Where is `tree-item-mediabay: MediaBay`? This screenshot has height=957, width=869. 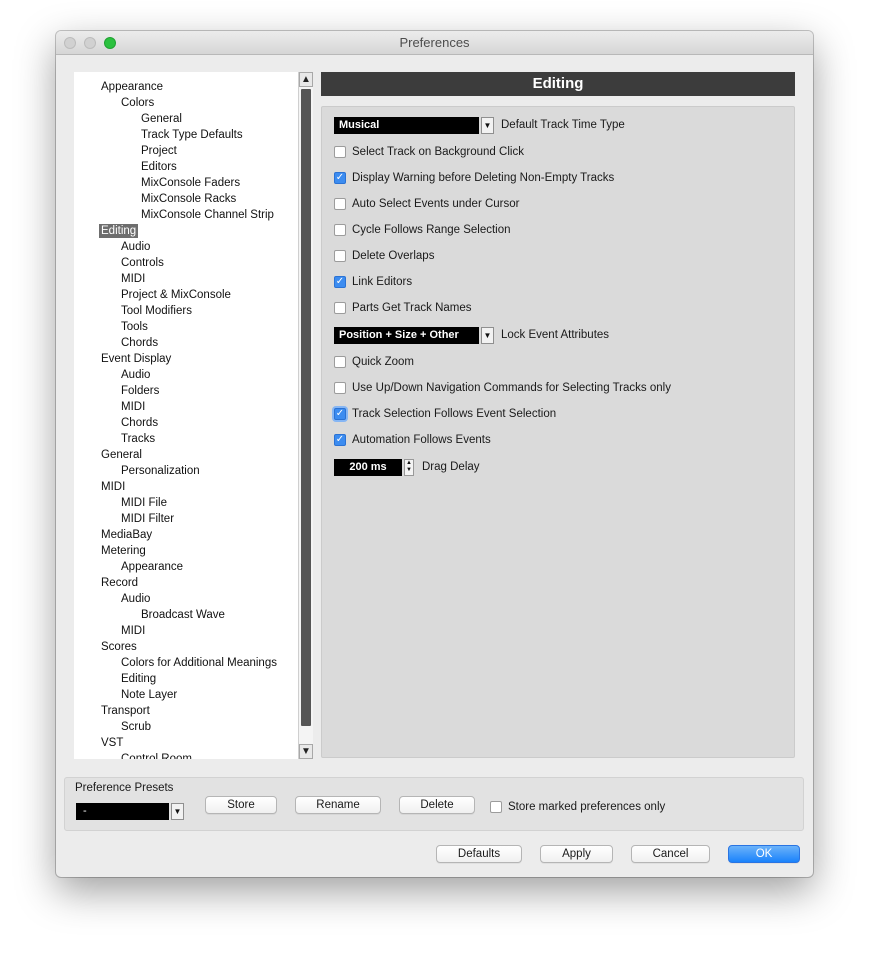 tree-item-mediabay: MediaBay is located at coordinates (126, 535).